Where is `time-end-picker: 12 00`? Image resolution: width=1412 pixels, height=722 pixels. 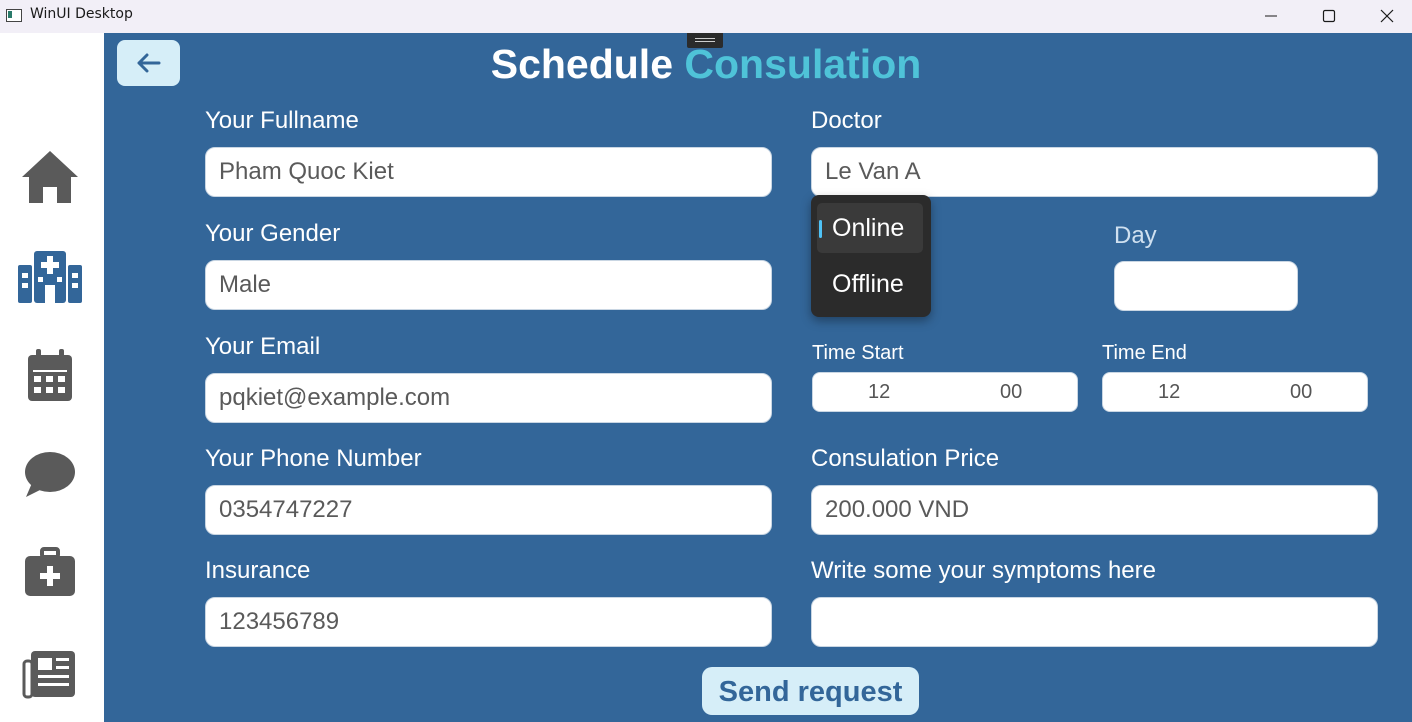
time-end-picker: 12 00 is located at coordinates (1235, 392).